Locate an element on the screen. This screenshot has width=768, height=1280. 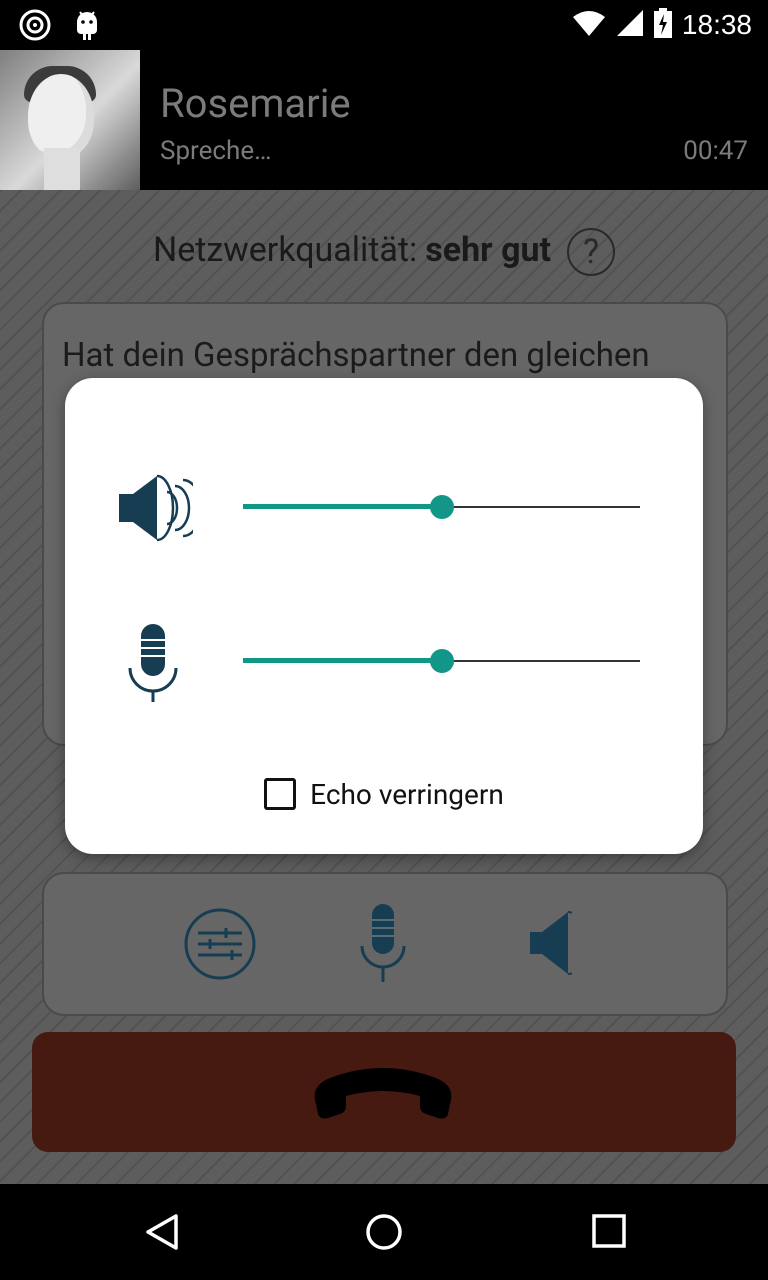
help-icon: ? is located at coordinates (591, 252).